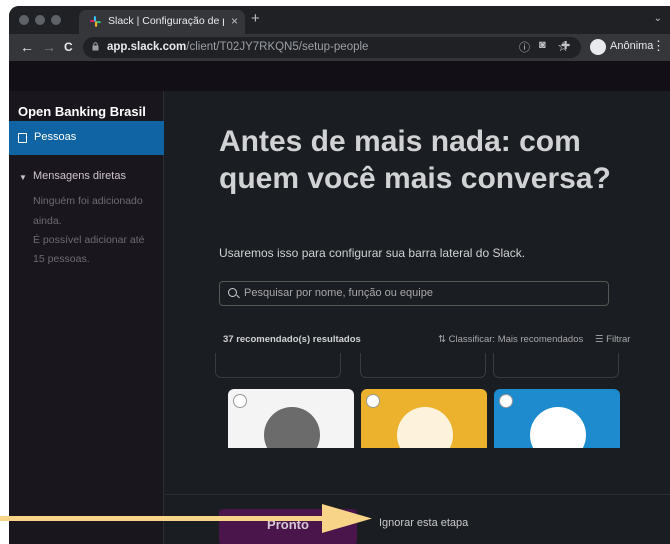 This screenshot has width=670, height=544. What do you see at coordinates (423, 523) in the screenshot?
I see `skip-step-link: Ignorar esta etapa` at bounding box center [423, 523].